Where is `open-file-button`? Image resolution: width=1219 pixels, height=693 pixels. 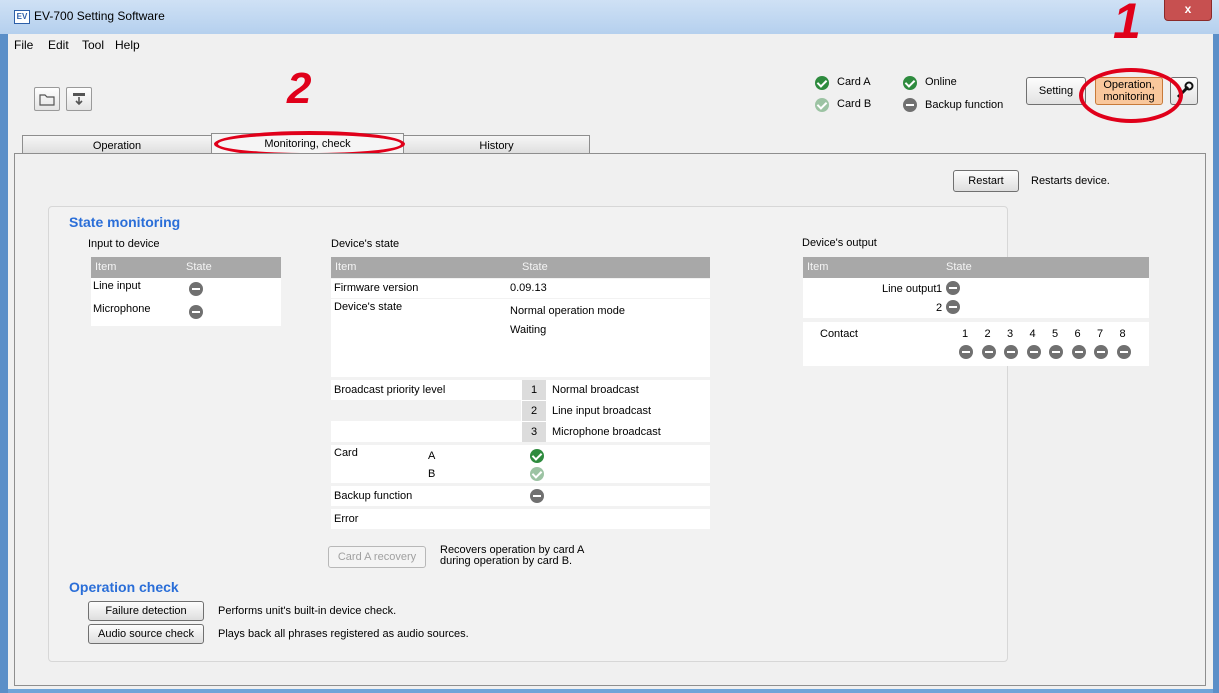 open-file-button is located at coordinates (47, 99).